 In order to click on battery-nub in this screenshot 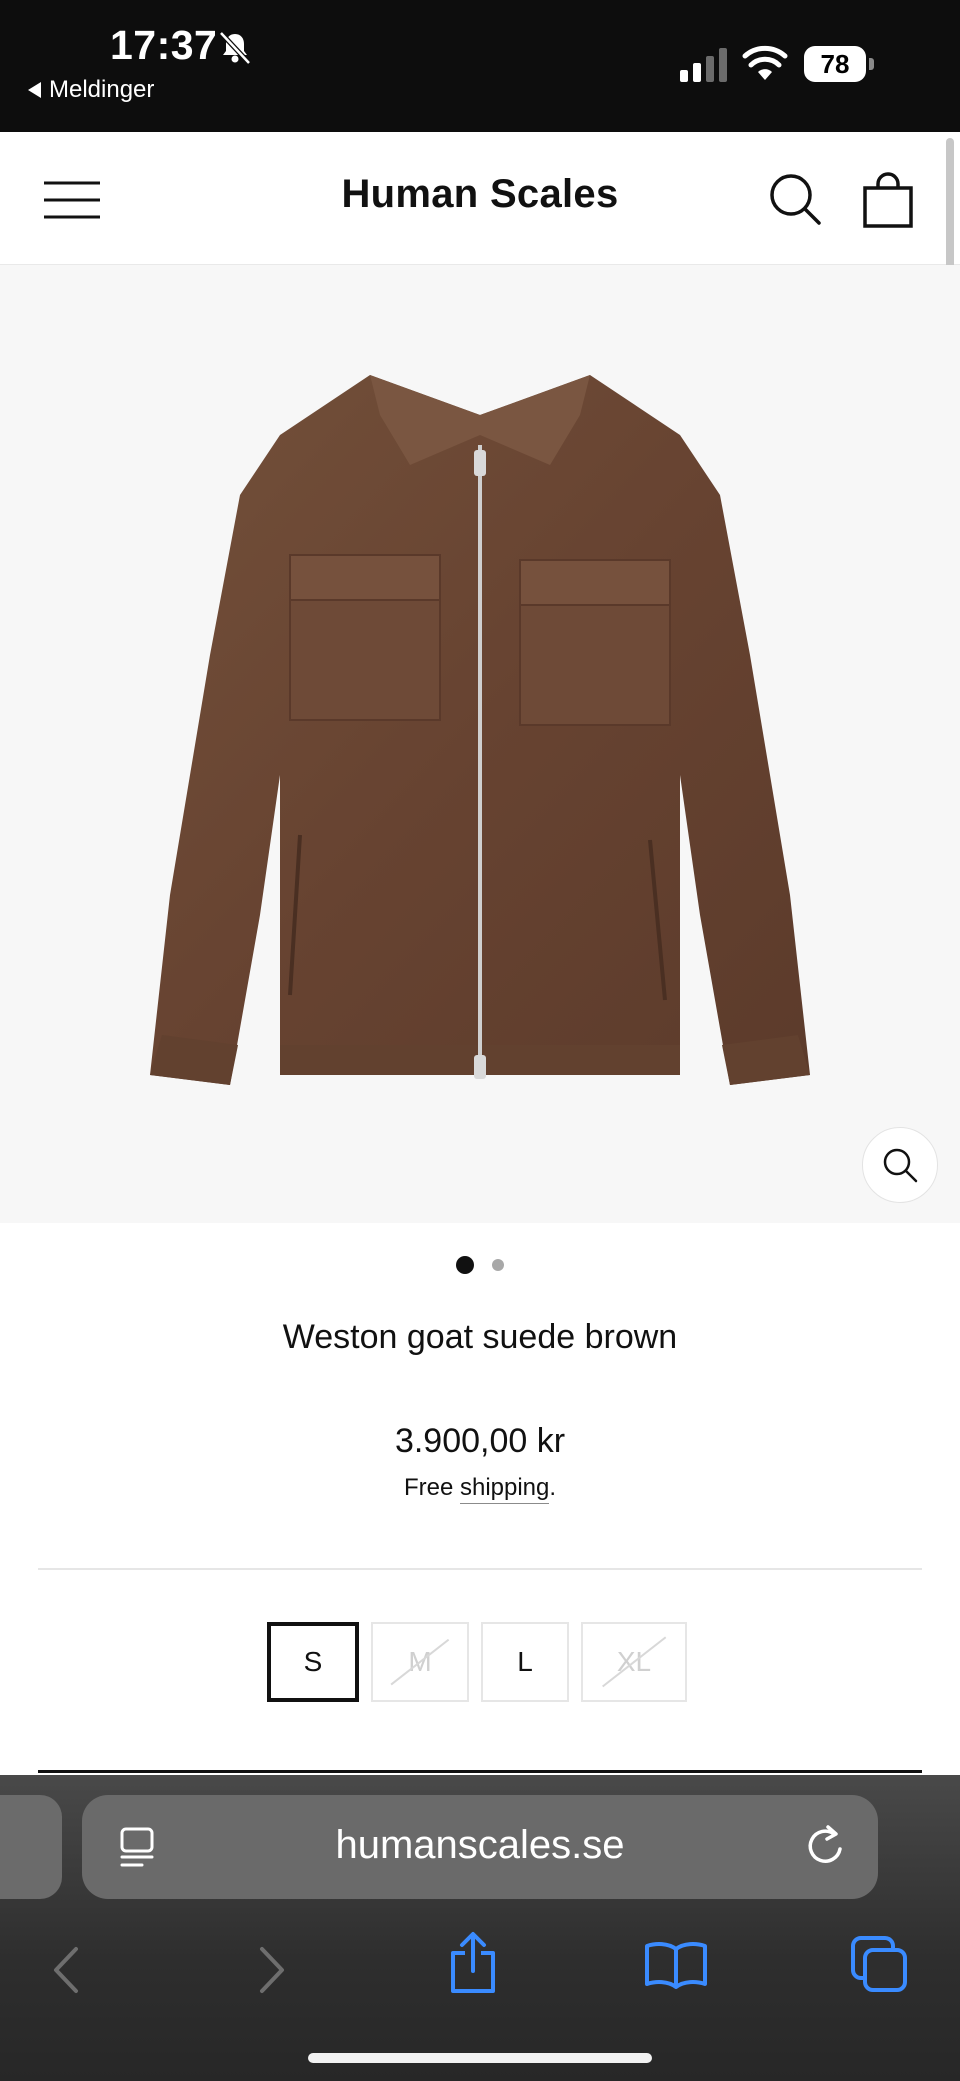, I will do `click(871, 64)`.